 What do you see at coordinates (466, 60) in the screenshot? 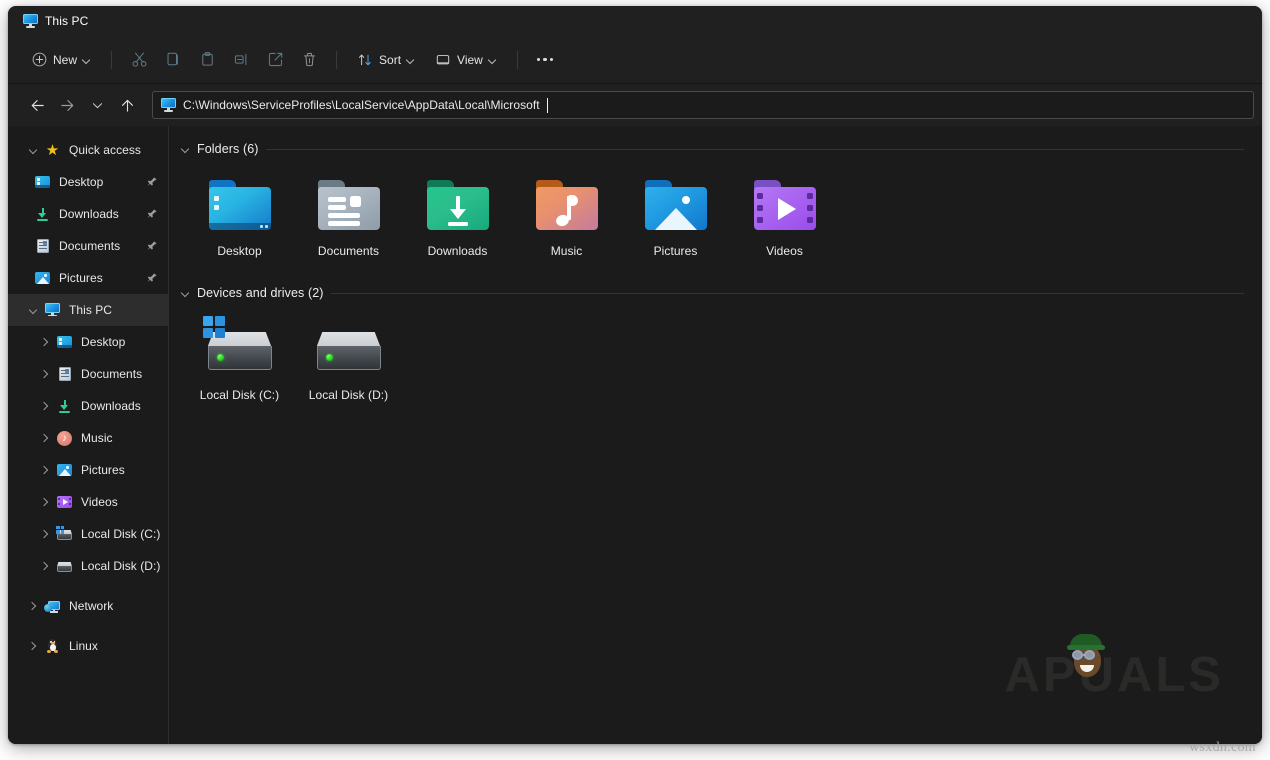
I see `view-button: View` at bounding box center [466, 60].